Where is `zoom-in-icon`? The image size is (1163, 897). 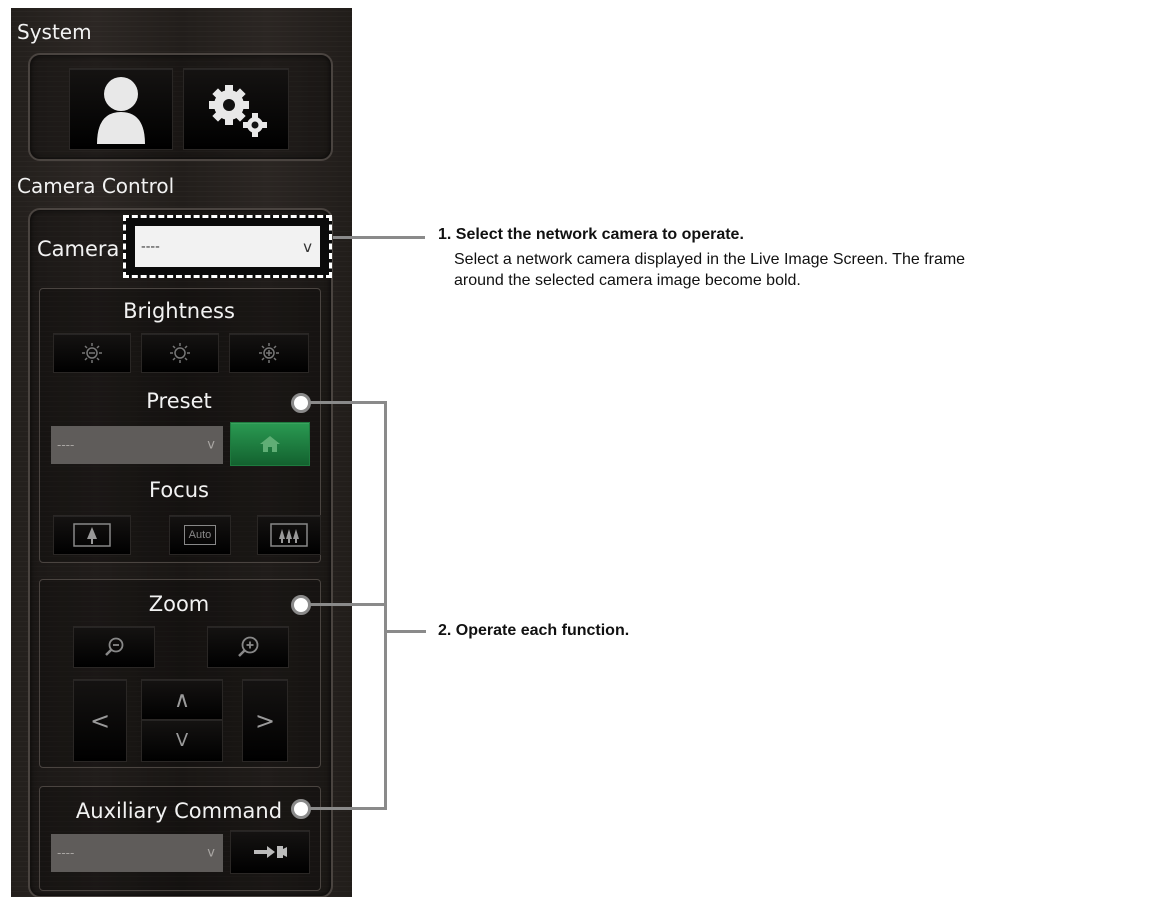 zoom-in-icon is located at coordinates (248, 646).